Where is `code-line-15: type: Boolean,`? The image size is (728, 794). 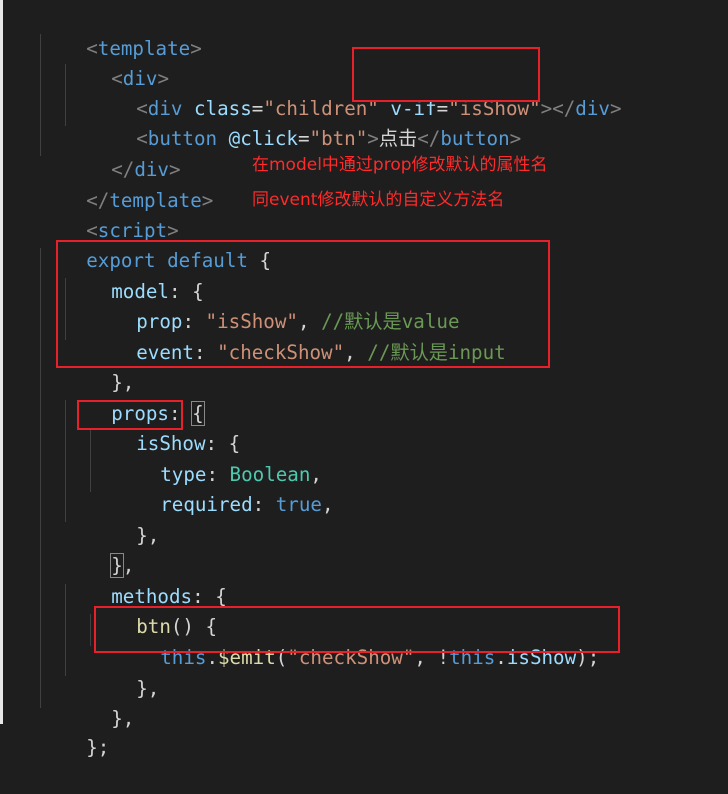
code-line-15: type: Boolean, is located at coordinates (218, 457).